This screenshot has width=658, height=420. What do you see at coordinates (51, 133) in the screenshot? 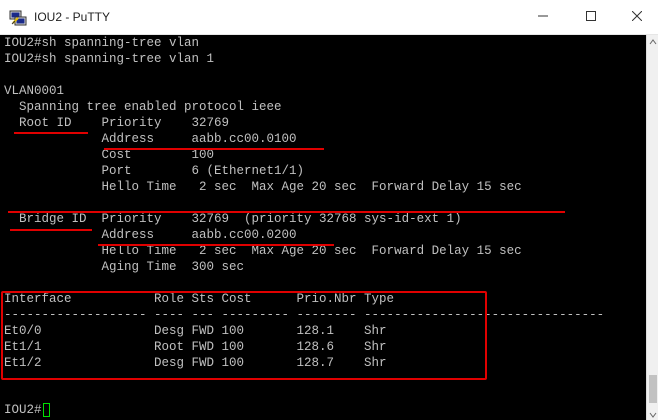
I see `root-id-underline` at bounding box center [51, 133].